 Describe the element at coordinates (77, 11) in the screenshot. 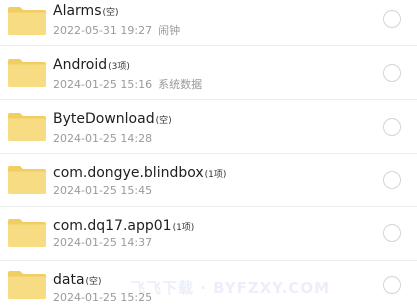

I see `folder-name: Alarms` at that location.